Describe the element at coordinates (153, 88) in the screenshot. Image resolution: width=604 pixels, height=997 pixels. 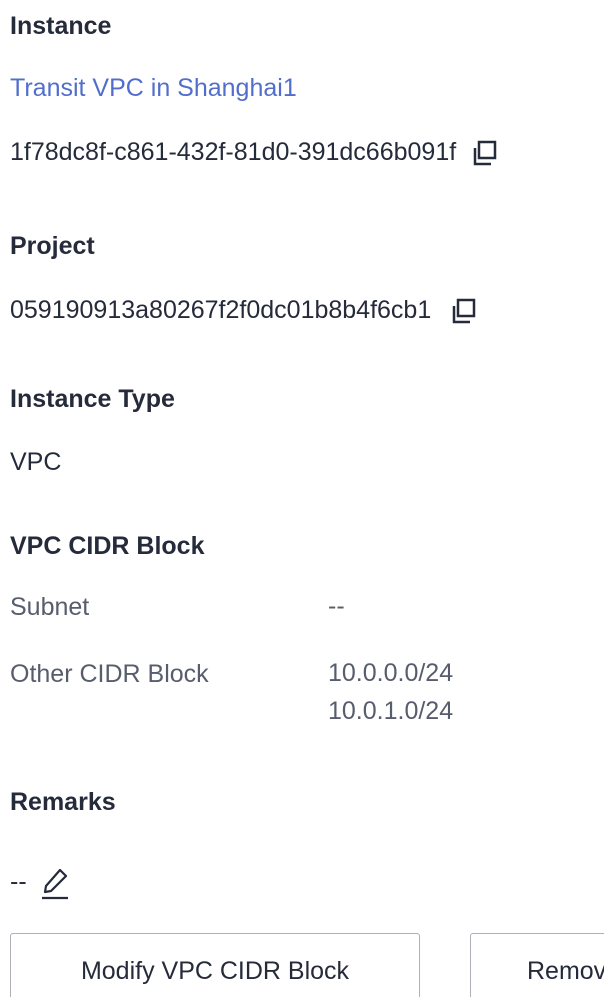
I see `instance-name-link: Transit VPC in Shanghai1` at that location.